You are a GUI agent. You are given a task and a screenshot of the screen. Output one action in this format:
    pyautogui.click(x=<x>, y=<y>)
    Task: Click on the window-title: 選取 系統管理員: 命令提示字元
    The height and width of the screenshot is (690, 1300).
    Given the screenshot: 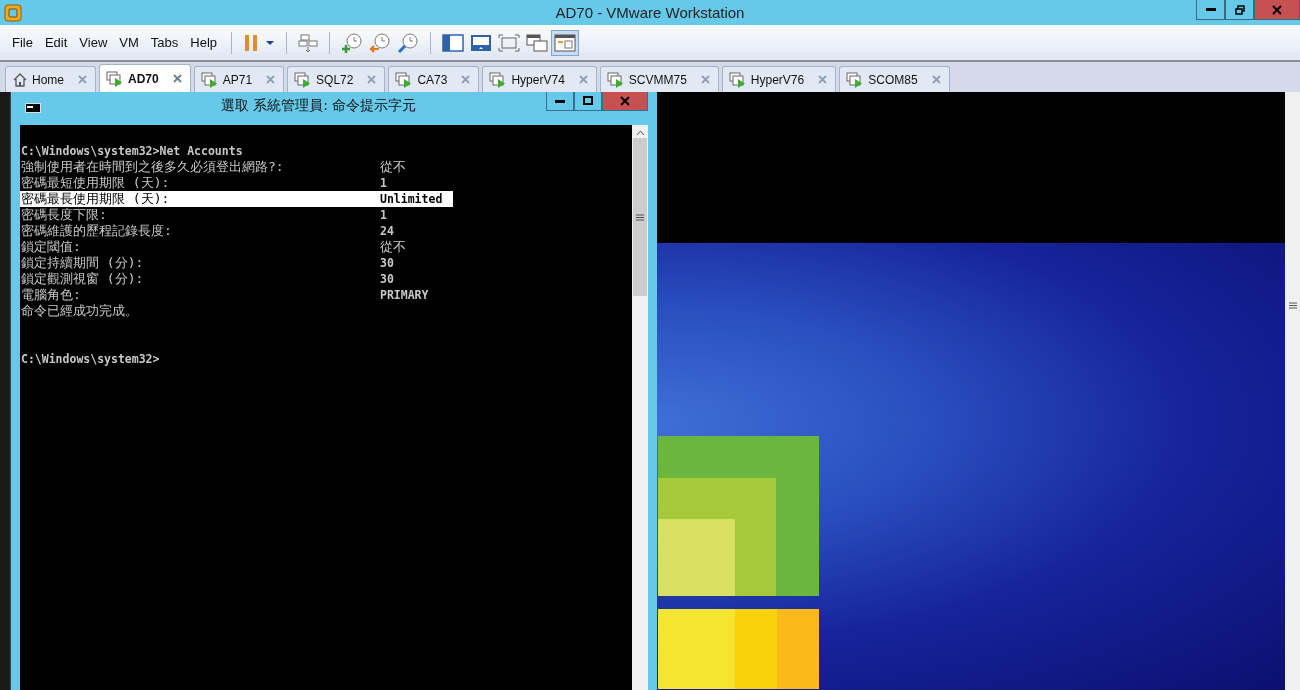 What is the action you would take?
    pyautogui.click(x=318, y=106)
    